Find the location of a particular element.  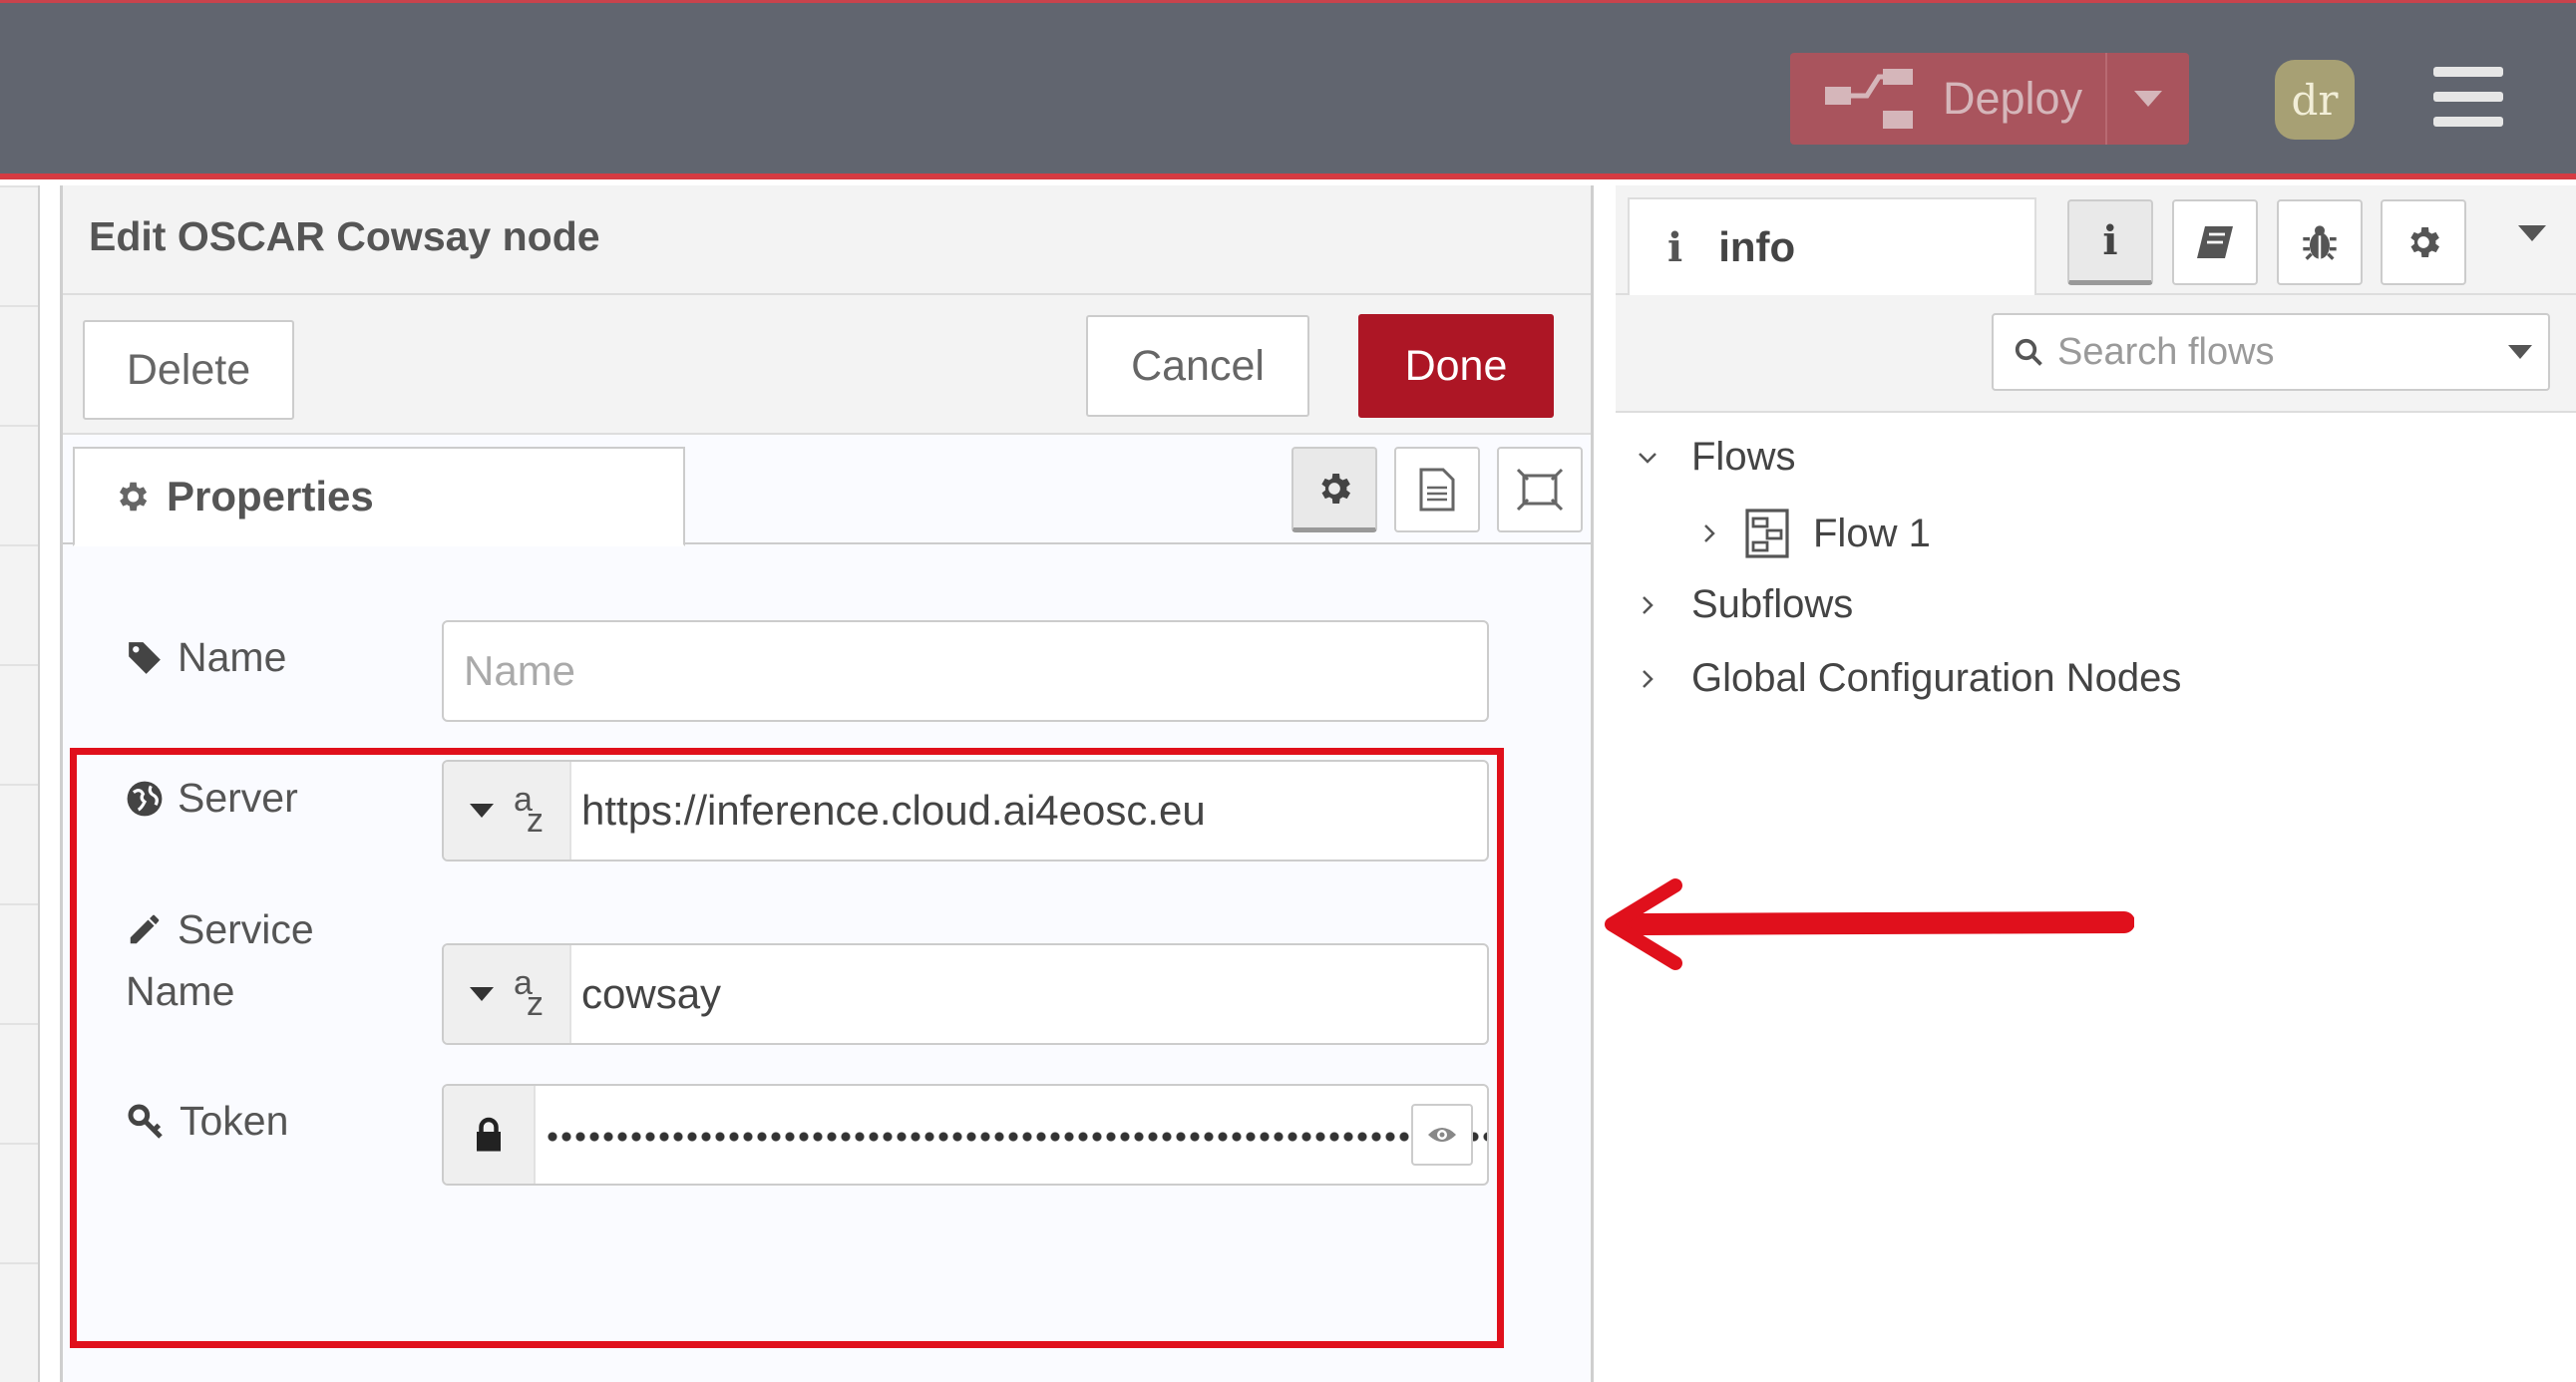

tree-item-flow1: Flow 1 is located at coordinates (1815, 534).